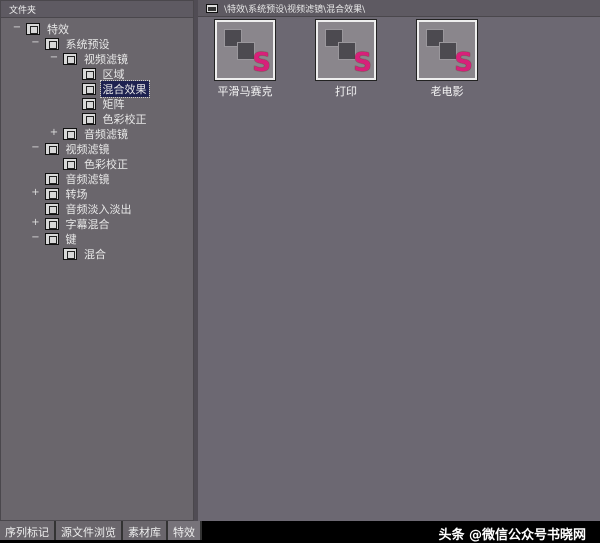  Describe the element at coordinates (98, 209) in the screenshot. I see `tree-item-label: 音频淡入淡出` at that location.